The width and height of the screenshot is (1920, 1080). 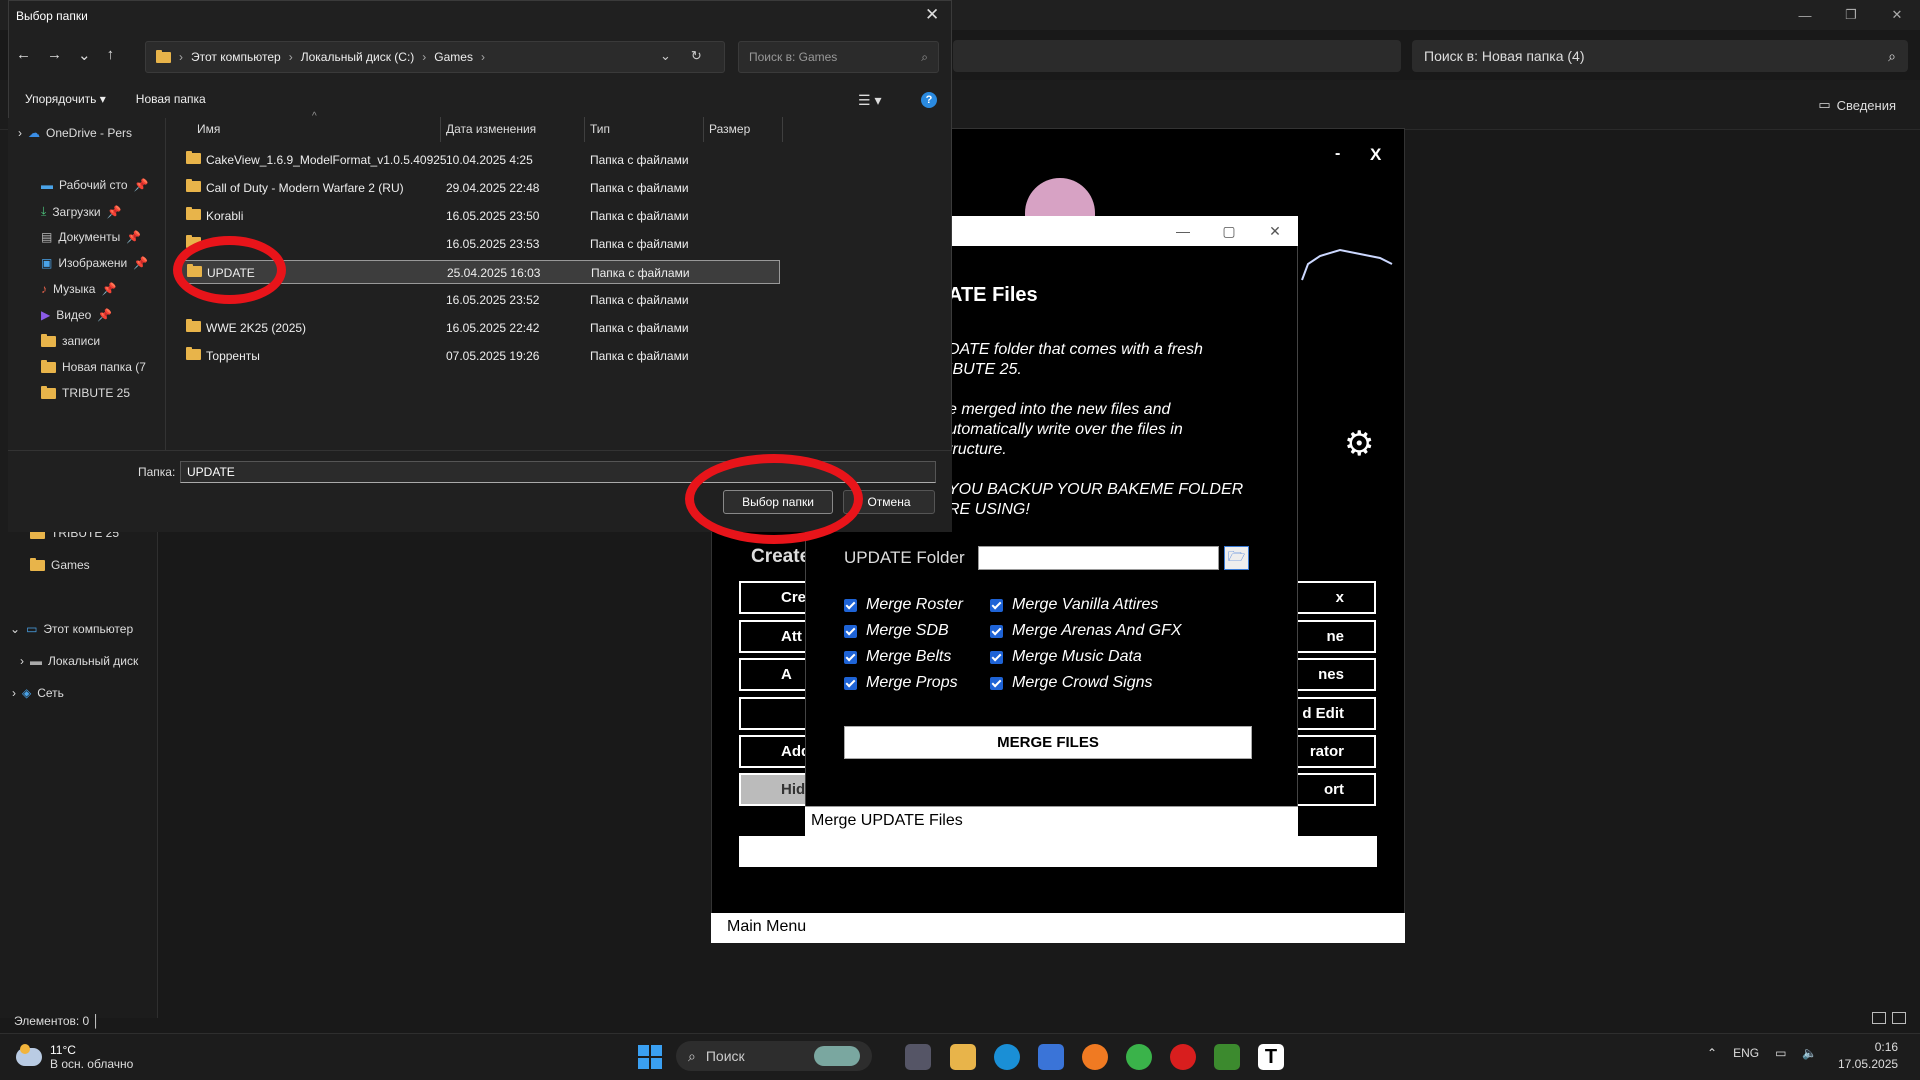 I want to click on maximize-icon: ▢, so click(x=1229, y=231).